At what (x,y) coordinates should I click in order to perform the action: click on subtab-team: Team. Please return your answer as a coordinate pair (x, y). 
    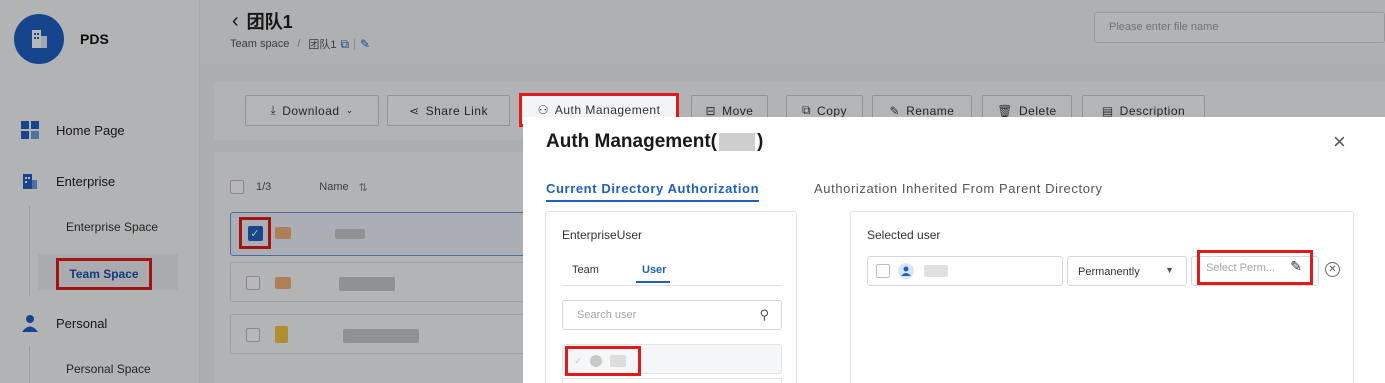
    Looking at the image, I should click on (585, 270).